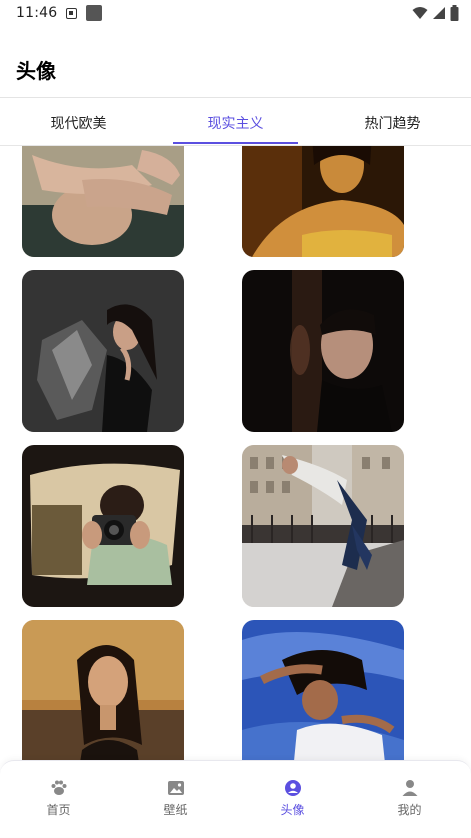 This screenshot has width=471, height=838. I want to click on person-icon, so click(409, 788).